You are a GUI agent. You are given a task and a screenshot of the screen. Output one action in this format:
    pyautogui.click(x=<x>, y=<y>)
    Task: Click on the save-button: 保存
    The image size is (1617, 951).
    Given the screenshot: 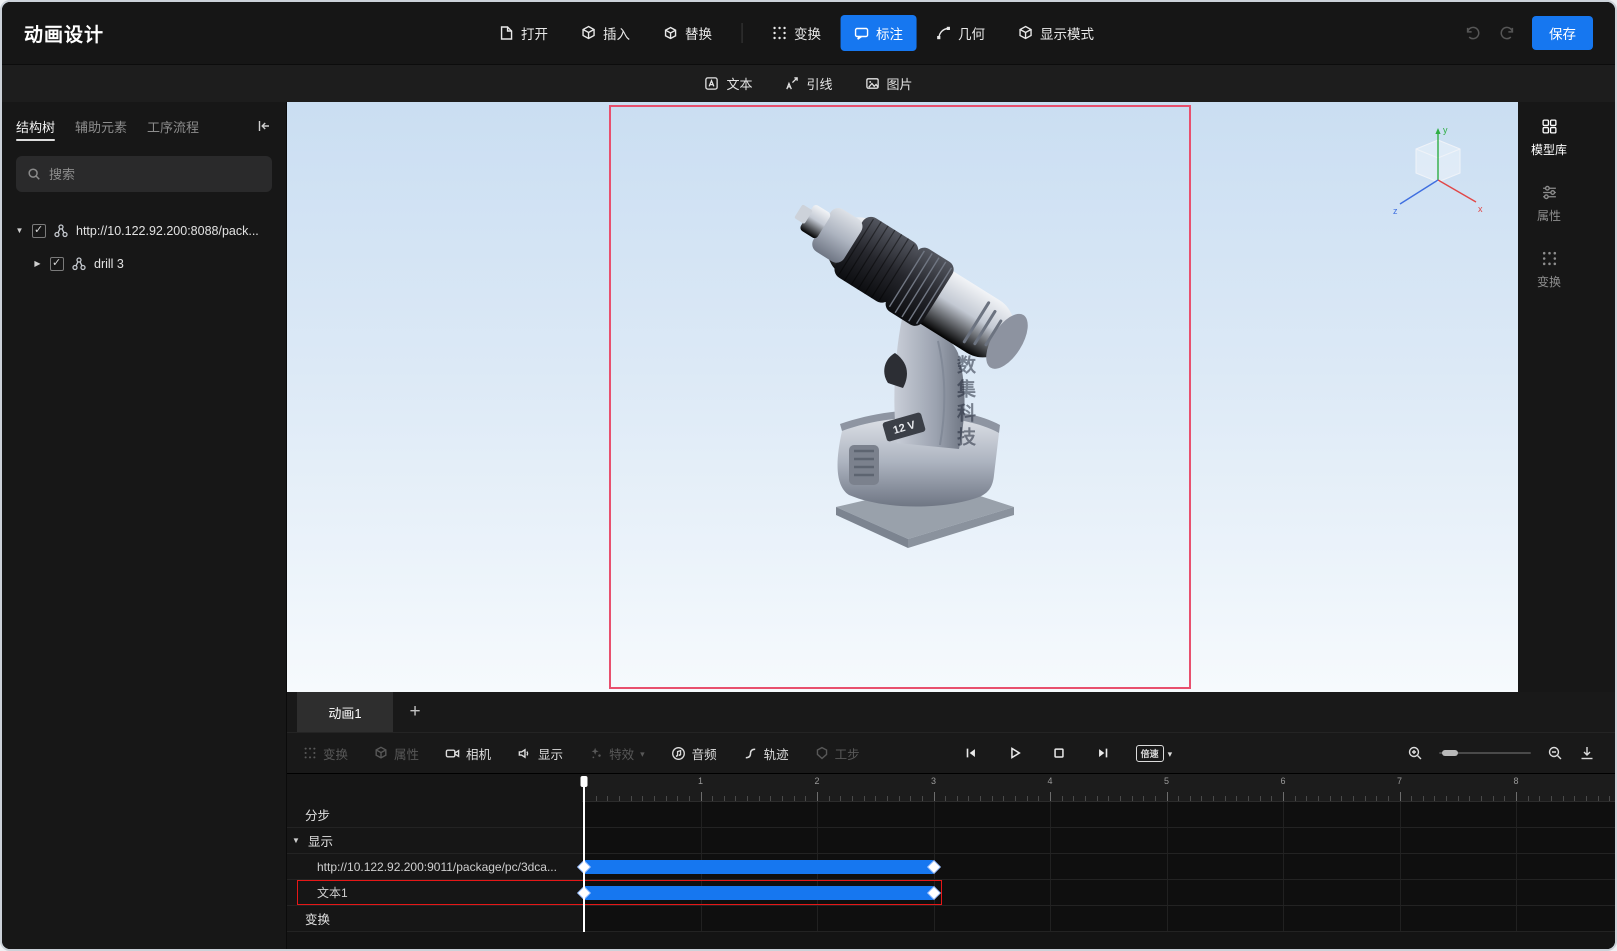 What is the action you would take?
    pyautogui.click(x=1562, y=33)
    